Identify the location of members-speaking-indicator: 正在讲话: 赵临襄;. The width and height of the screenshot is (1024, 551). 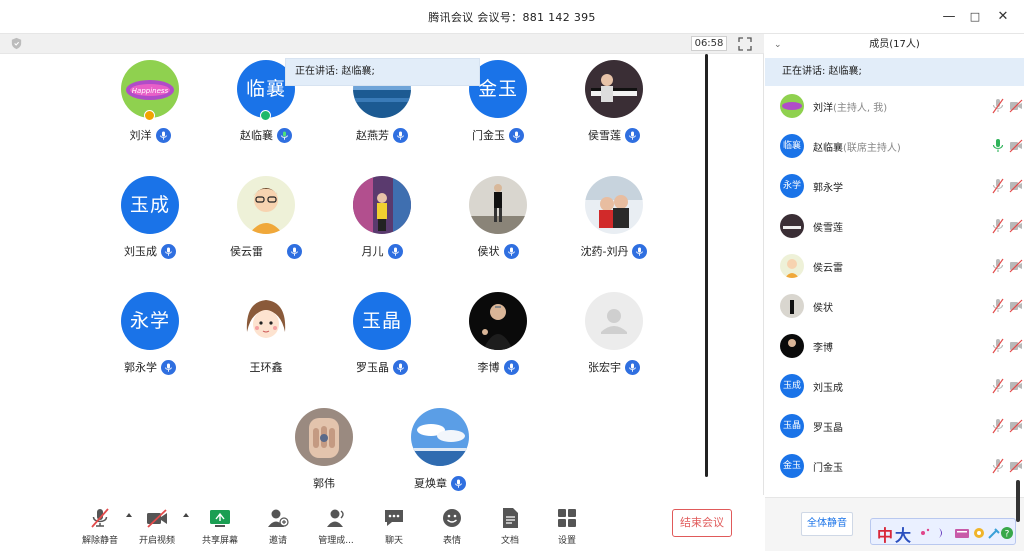
(894, 72).